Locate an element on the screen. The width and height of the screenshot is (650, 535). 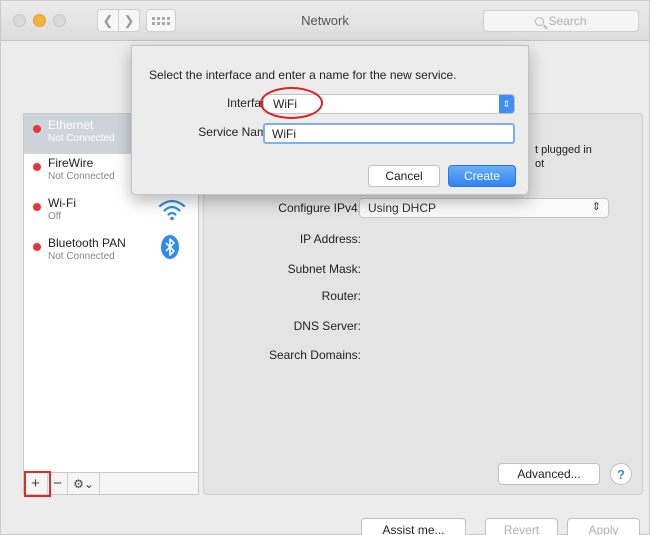
subnet-mask-label: Subnet Mask: is located at coordinates (324, 269).